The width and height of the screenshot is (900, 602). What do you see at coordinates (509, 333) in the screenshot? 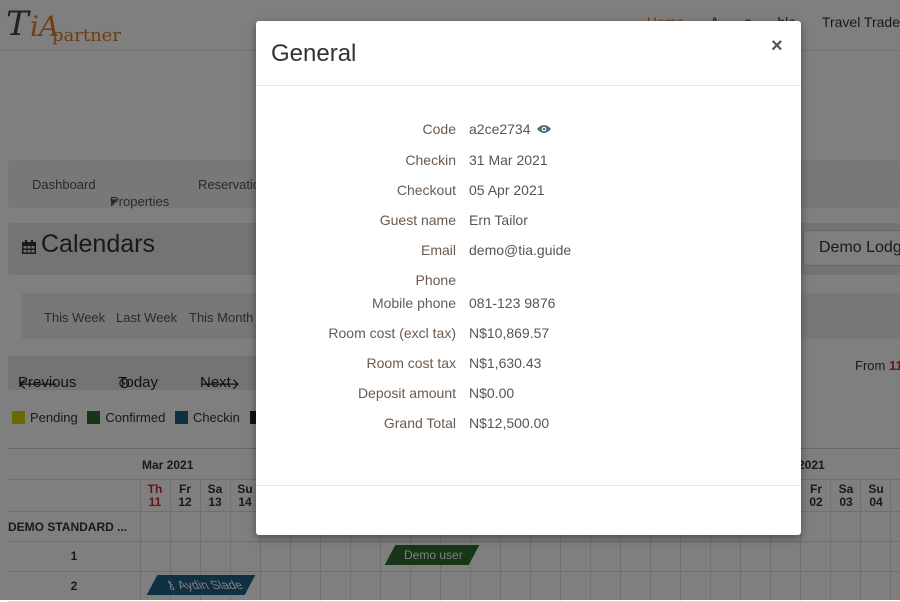
I see `field-value: N$10,869.57` at bounding box center [509, 333].